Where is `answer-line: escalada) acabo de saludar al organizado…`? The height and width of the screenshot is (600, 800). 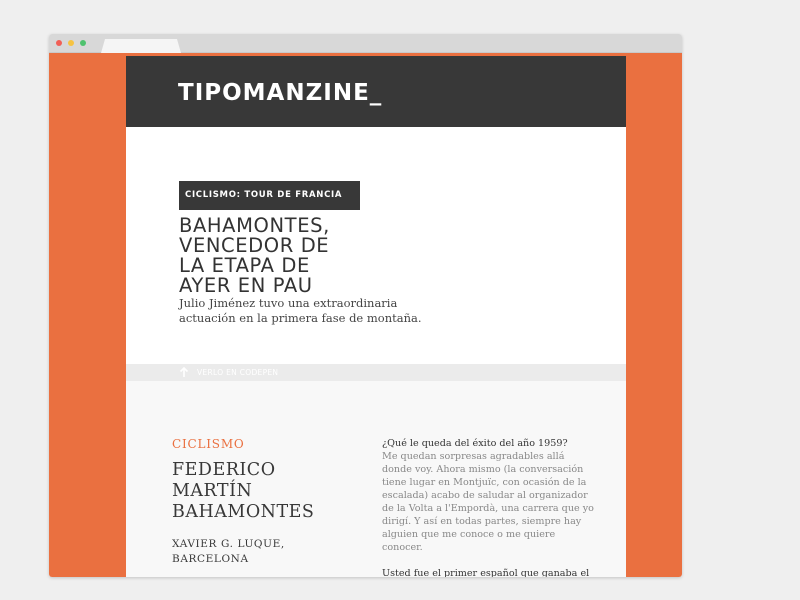 answer-line: escalada) acabo de saludar al organizado… is located at coordinates (485, 495).